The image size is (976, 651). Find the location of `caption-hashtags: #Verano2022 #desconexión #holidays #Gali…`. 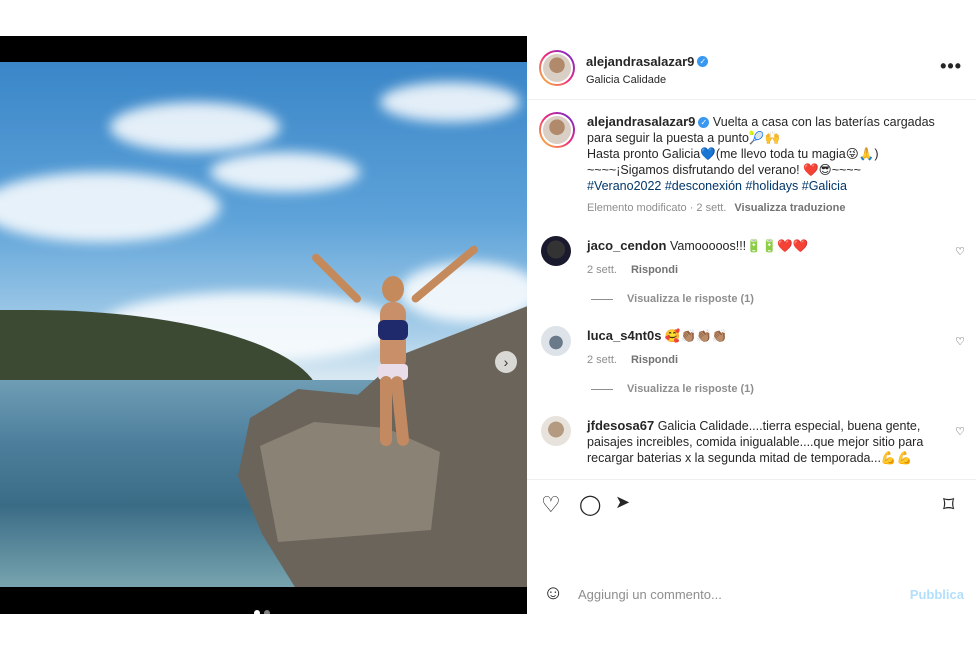

caption-hashtags: #Verano2022 #desconexión #holidays #Gali… is located at coordinates (717, 186).